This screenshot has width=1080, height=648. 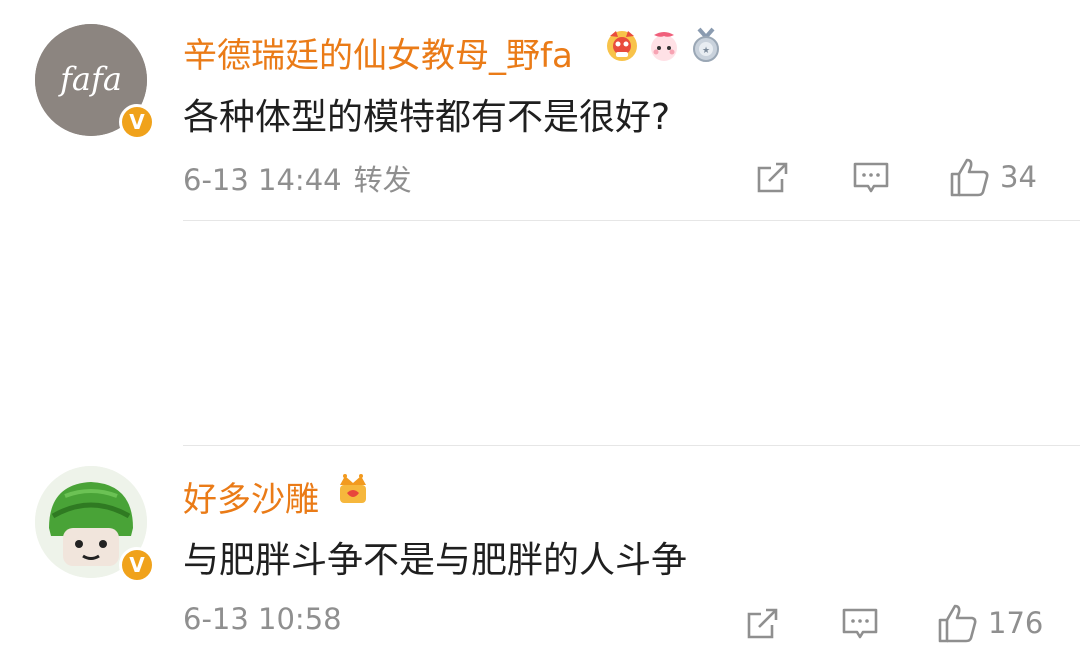 What do you see at coordinates (90, 79) in the screenshot?
I see `avatar-text: fafa` at bounding box center [90, 79].